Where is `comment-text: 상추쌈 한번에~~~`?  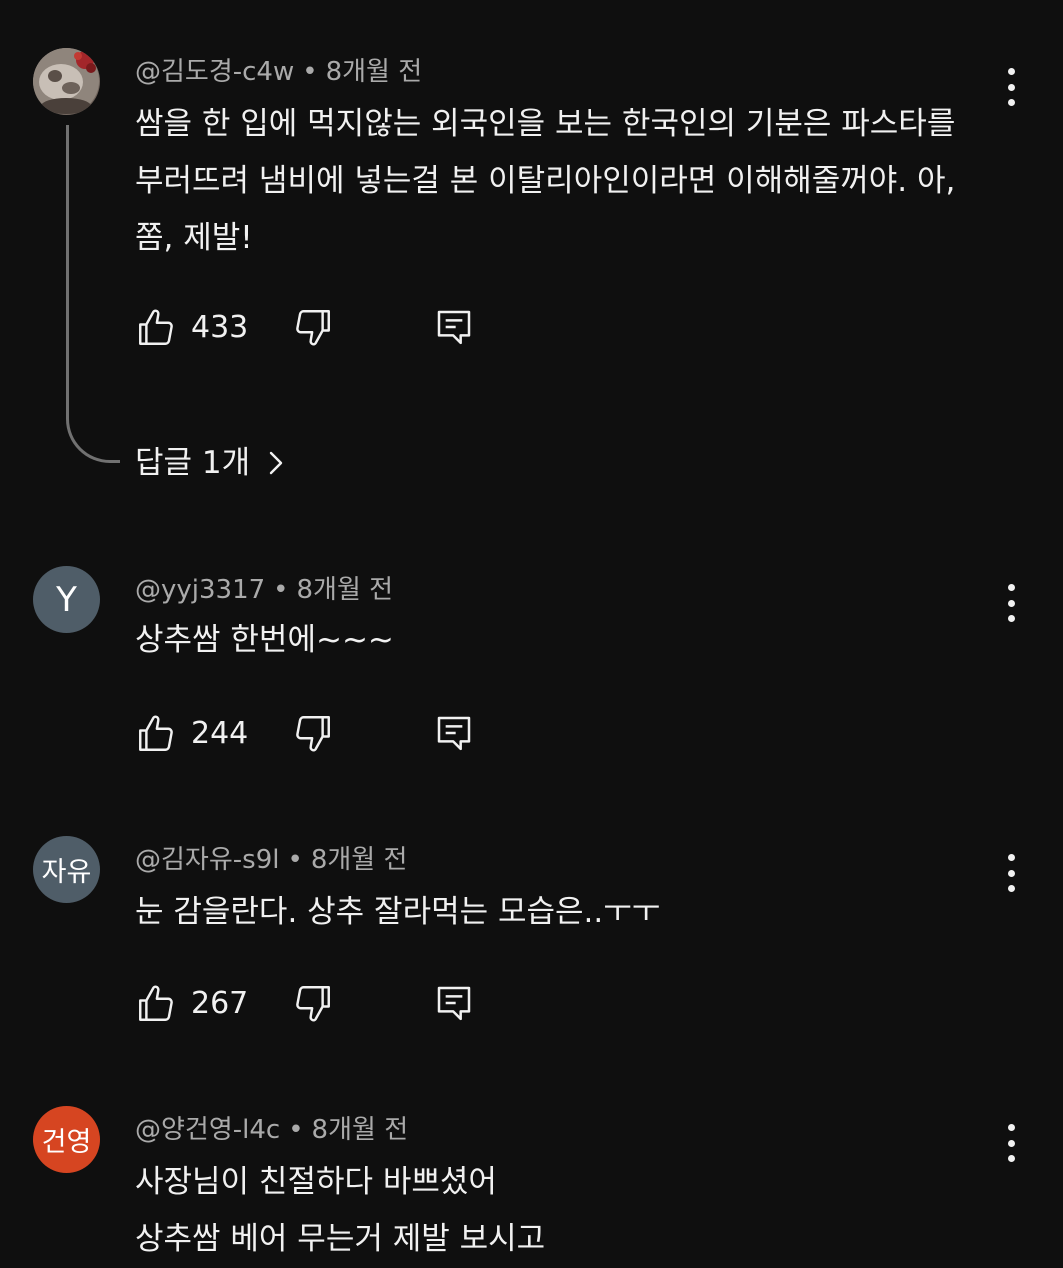
comment-text: 상추쌈 한번에~~~ is located at coordinates (264, 640).